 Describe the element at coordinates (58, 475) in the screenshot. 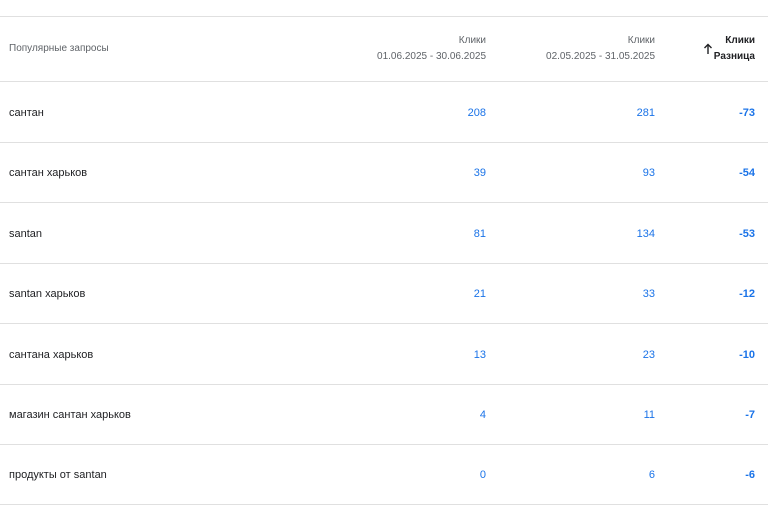

I see `query-text: продукты от santan` at that location.